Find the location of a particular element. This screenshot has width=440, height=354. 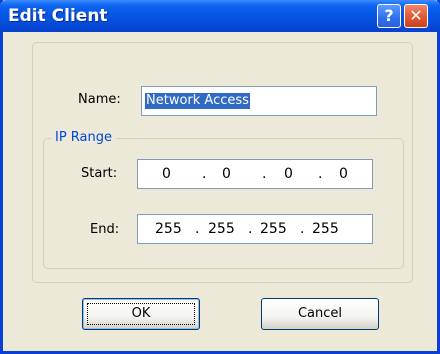

window-title: Edit Client is located at coordinates (58, 16).